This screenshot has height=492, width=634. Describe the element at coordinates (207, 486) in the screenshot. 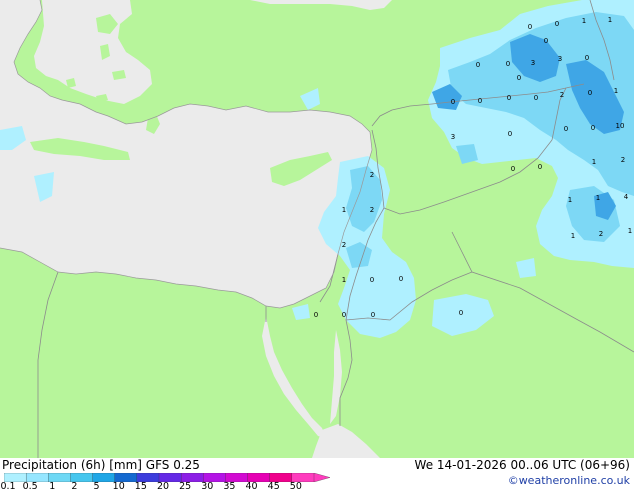

I see `color-scale-label: 30` at that location.